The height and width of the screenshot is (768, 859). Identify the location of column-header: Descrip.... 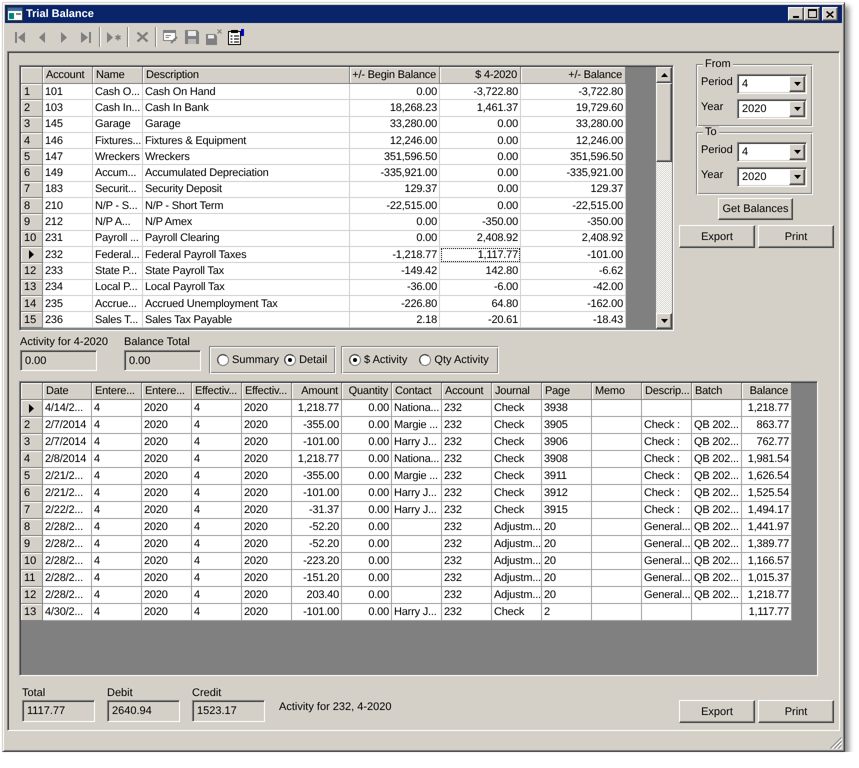
(667, 391).